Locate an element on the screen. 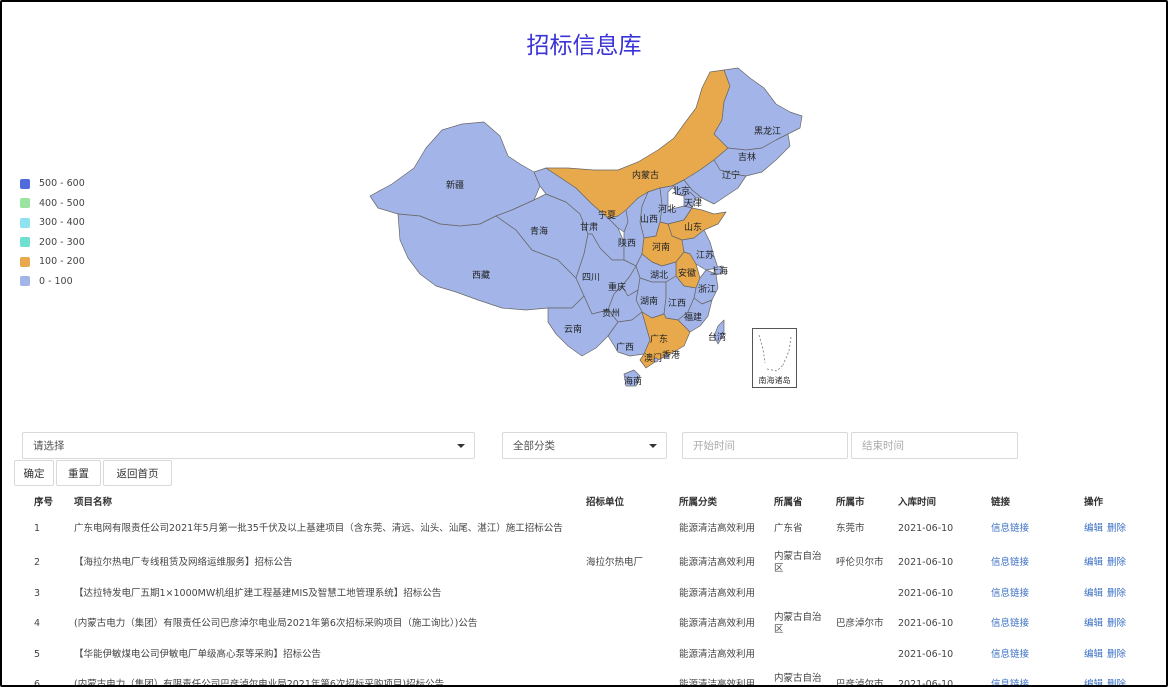 This screenshot has height=687, width=1168. legend-item: 300 - 400 is located at coordinates (52, 223).